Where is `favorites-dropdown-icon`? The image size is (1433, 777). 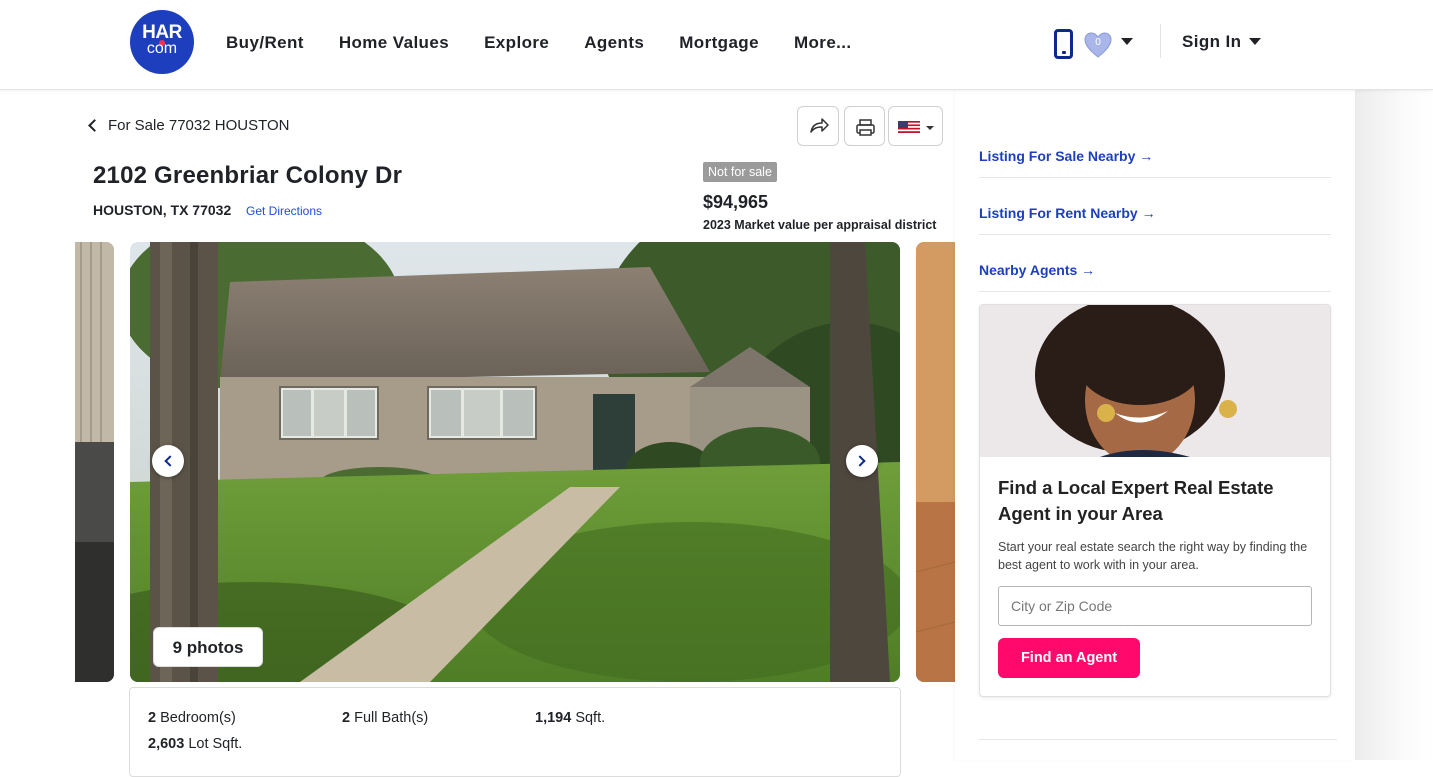
favorites-dropdown-icon is located at coordinates (1127, 41).